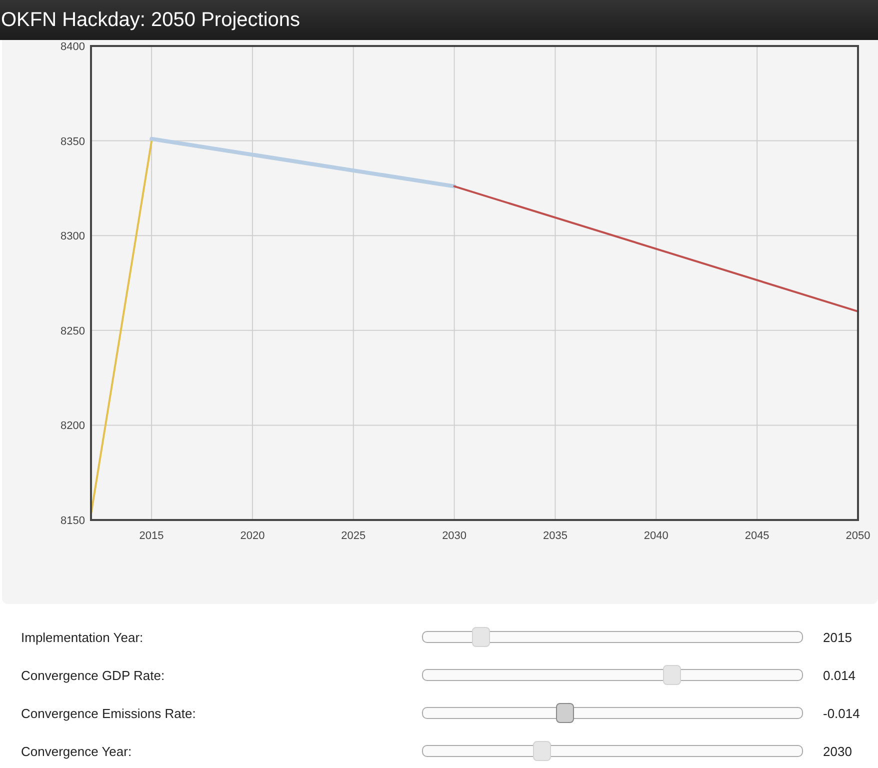  What do you see at coordinates (82, 637) in the screenshot?
I see `slider-label: Implementation Year:` at bounding box center [82, 637].